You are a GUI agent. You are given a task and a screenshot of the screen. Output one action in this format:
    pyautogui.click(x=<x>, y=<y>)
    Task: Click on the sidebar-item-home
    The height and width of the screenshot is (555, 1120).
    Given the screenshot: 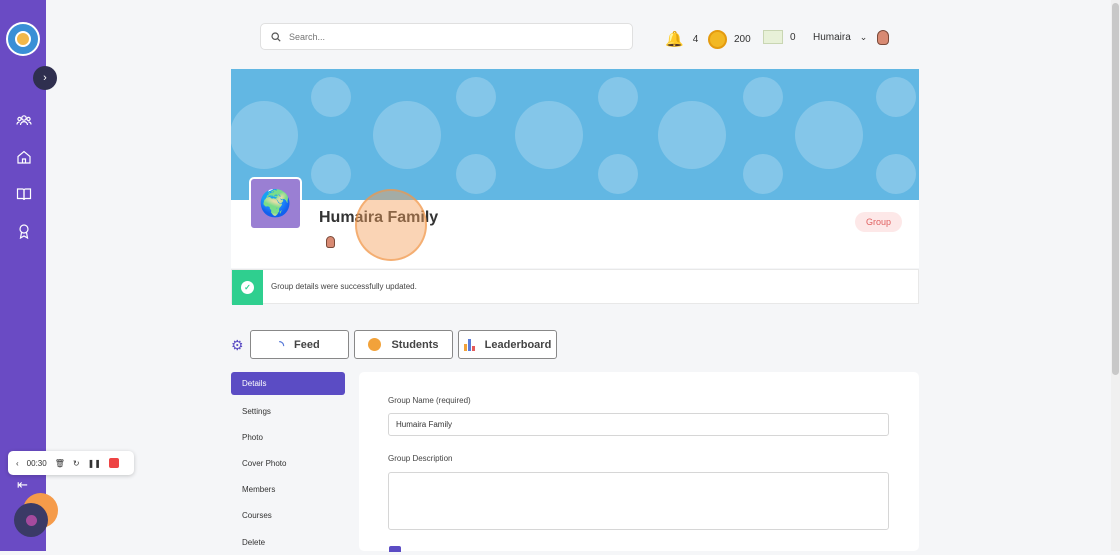 What is the action you would take?
    pyautogui.click(x=24, y=157)
    